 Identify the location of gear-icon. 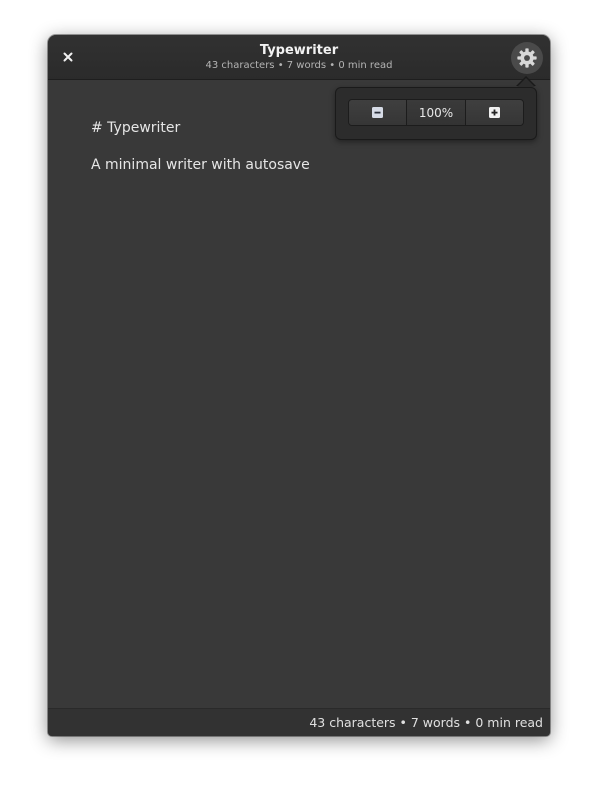
(527, 58).